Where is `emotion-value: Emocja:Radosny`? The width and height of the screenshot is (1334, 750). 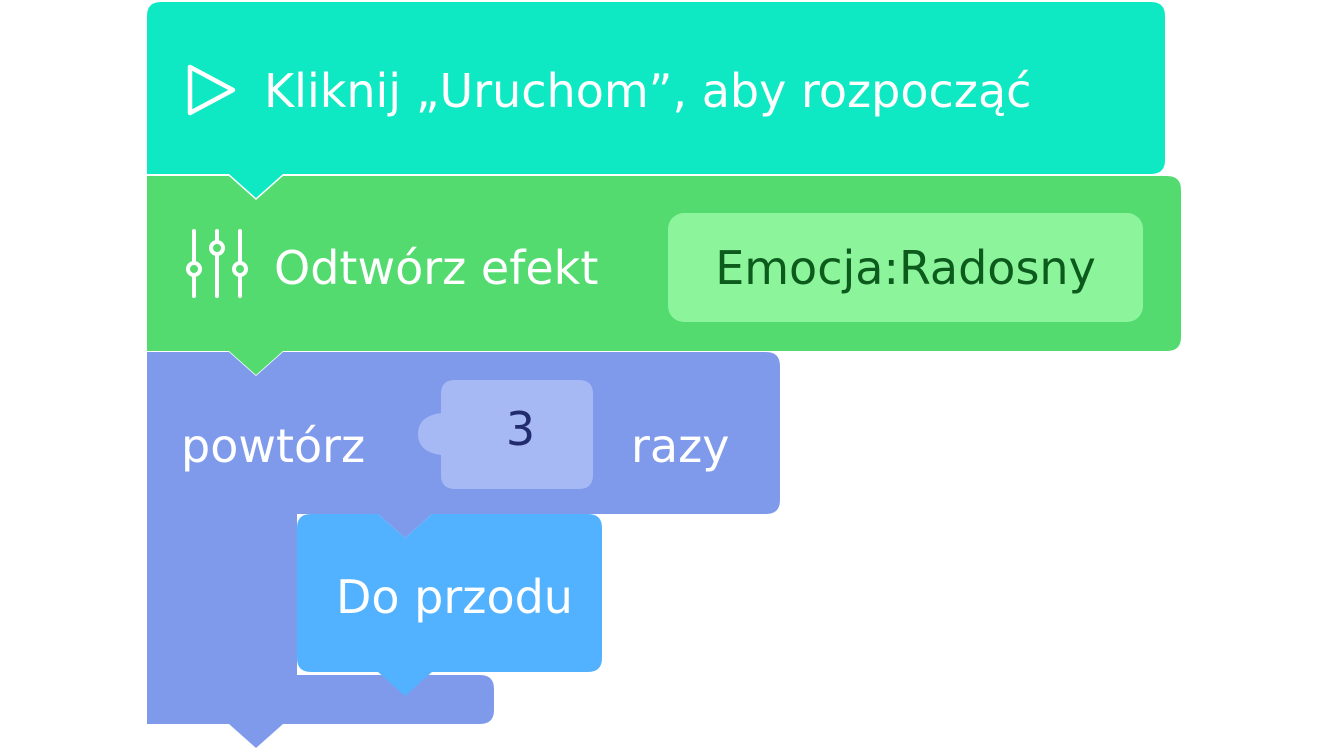 emotion-value: Emocja:Radosny is located at coordinates (905, 267).